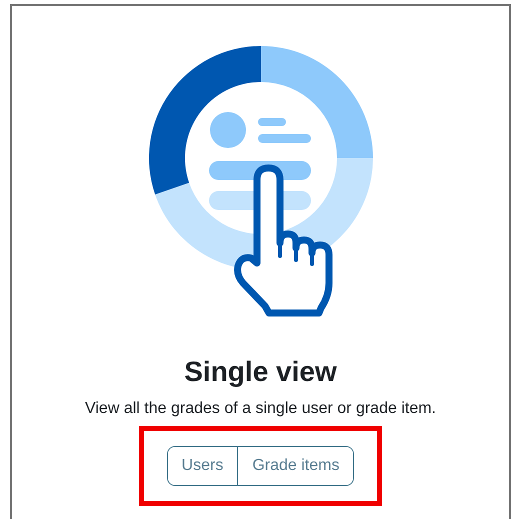  Describe the element at coordinates (260, 409) in the screenshot. I see `card-description: View all the grades of a single user or grade item.` at that location.